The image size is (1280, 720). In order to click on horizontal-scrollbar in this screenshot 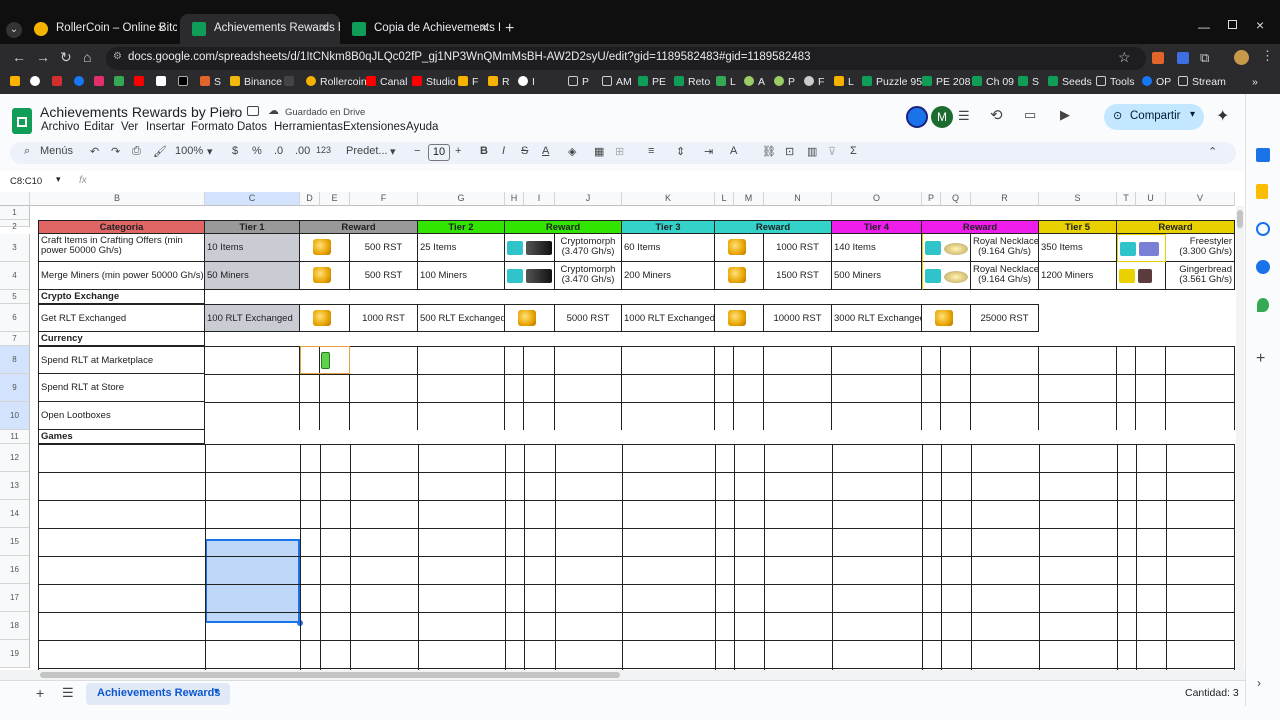, I will do `click(622, 675)`.